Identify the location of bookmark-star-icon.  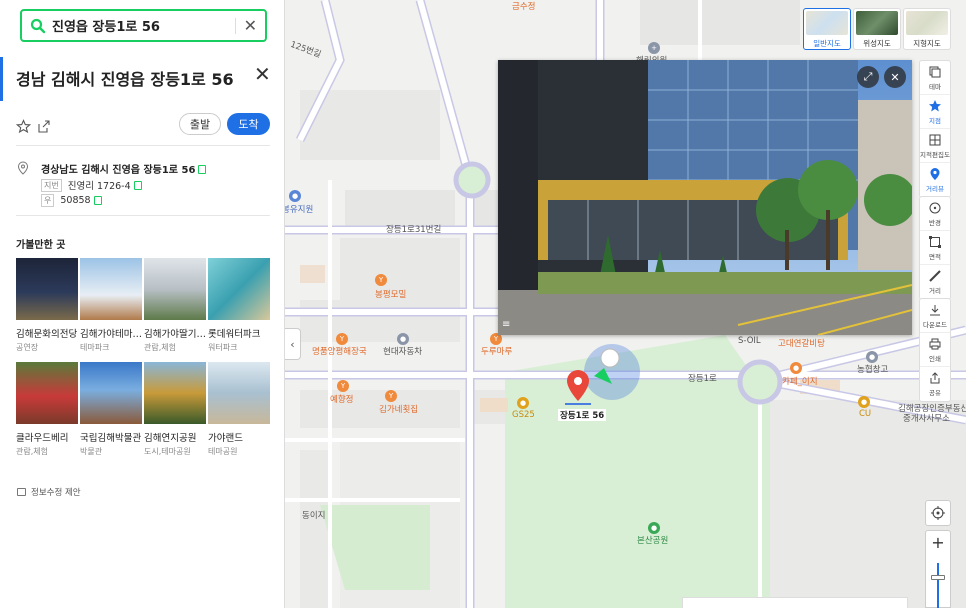
(23, 126).